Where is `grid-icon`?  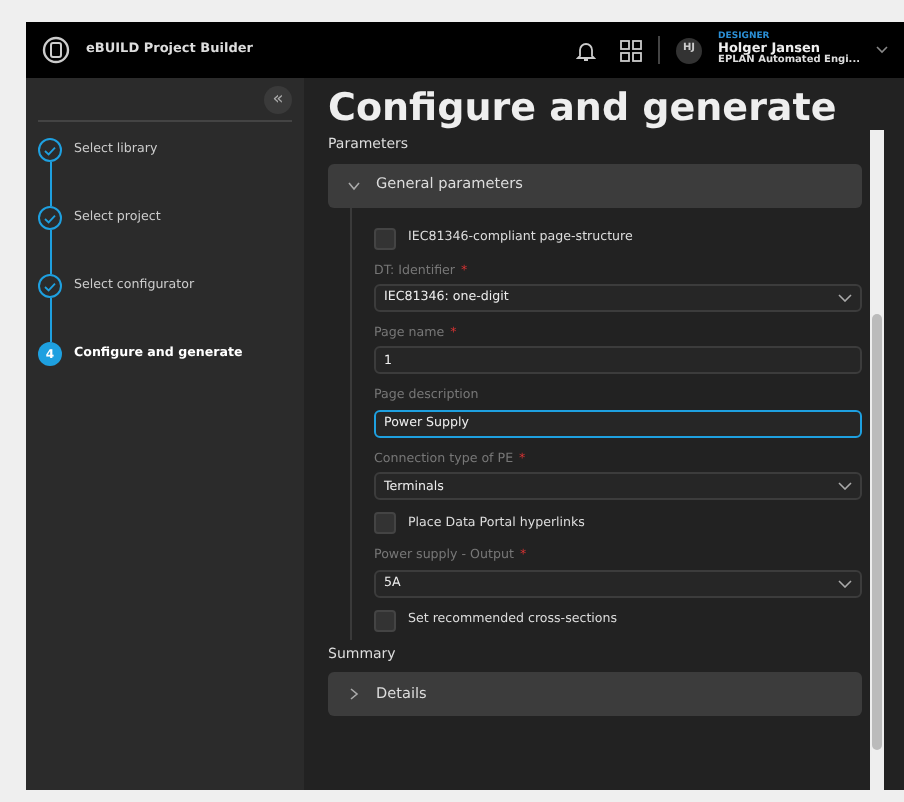 grid-icon is located at coordinates (631, 50).